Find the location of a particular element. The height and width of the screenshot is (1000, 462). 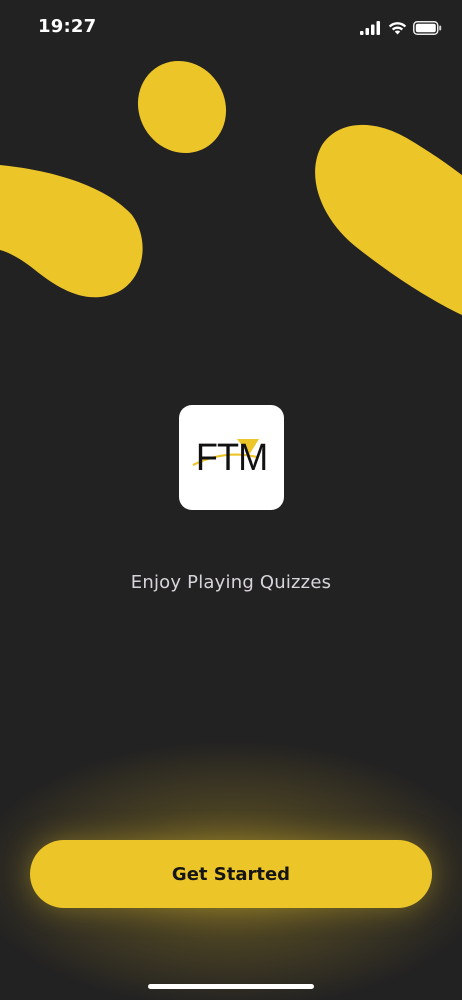

app-logo: FTM is located at coordinates (231, 457).